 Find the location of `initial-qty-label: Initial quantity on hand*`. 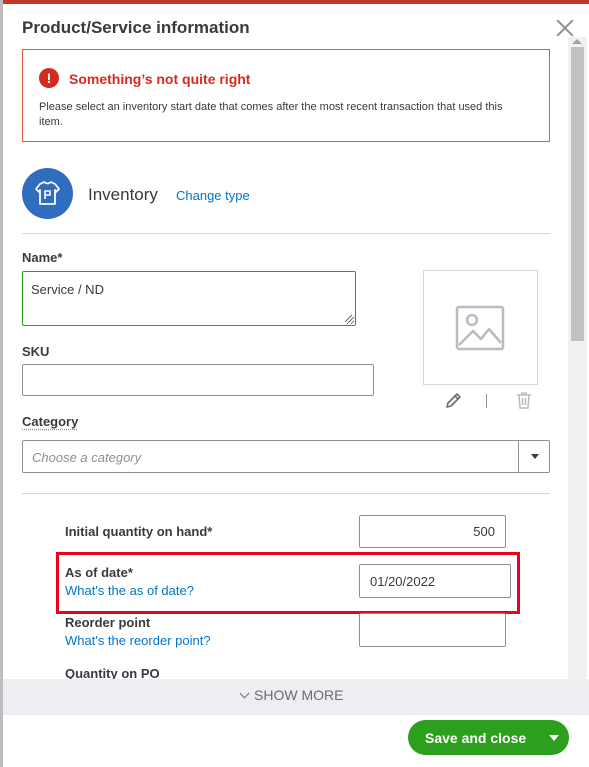

initial-qty-label: Initial quantity on hand* is located at coordinates (139, 531).